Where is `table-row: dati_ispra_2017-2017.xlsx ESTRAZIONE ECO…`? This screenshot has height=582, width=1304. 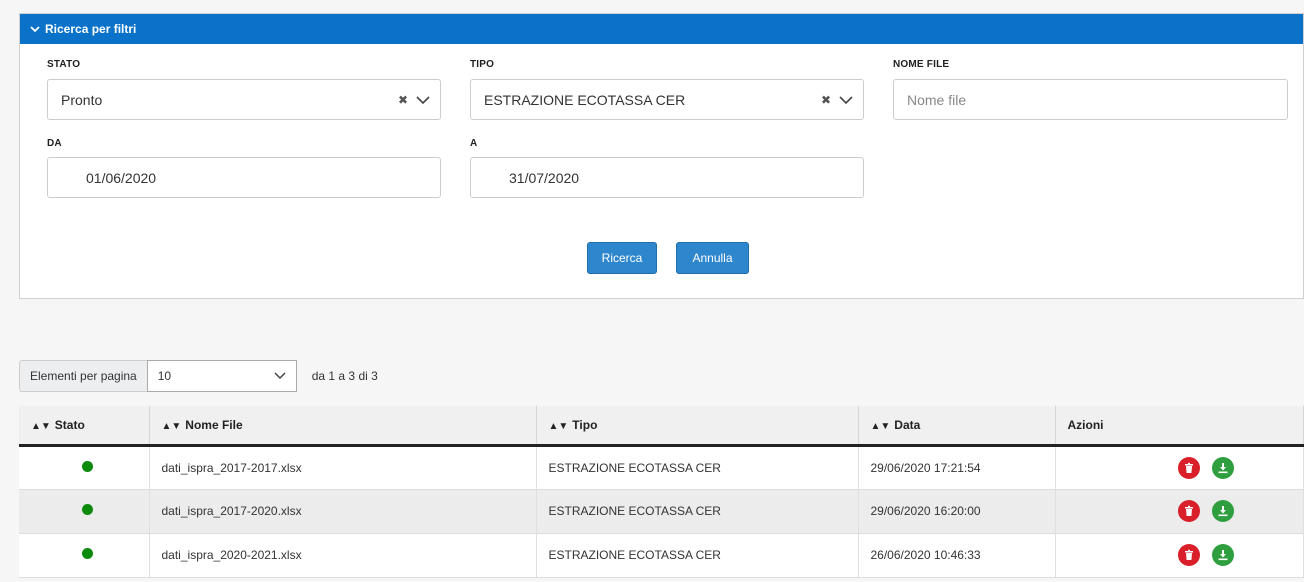 table-row: dati_ispra_2017-2017.xlsx ESTRAZIONE ECO… is located at coordinates (661, 467).